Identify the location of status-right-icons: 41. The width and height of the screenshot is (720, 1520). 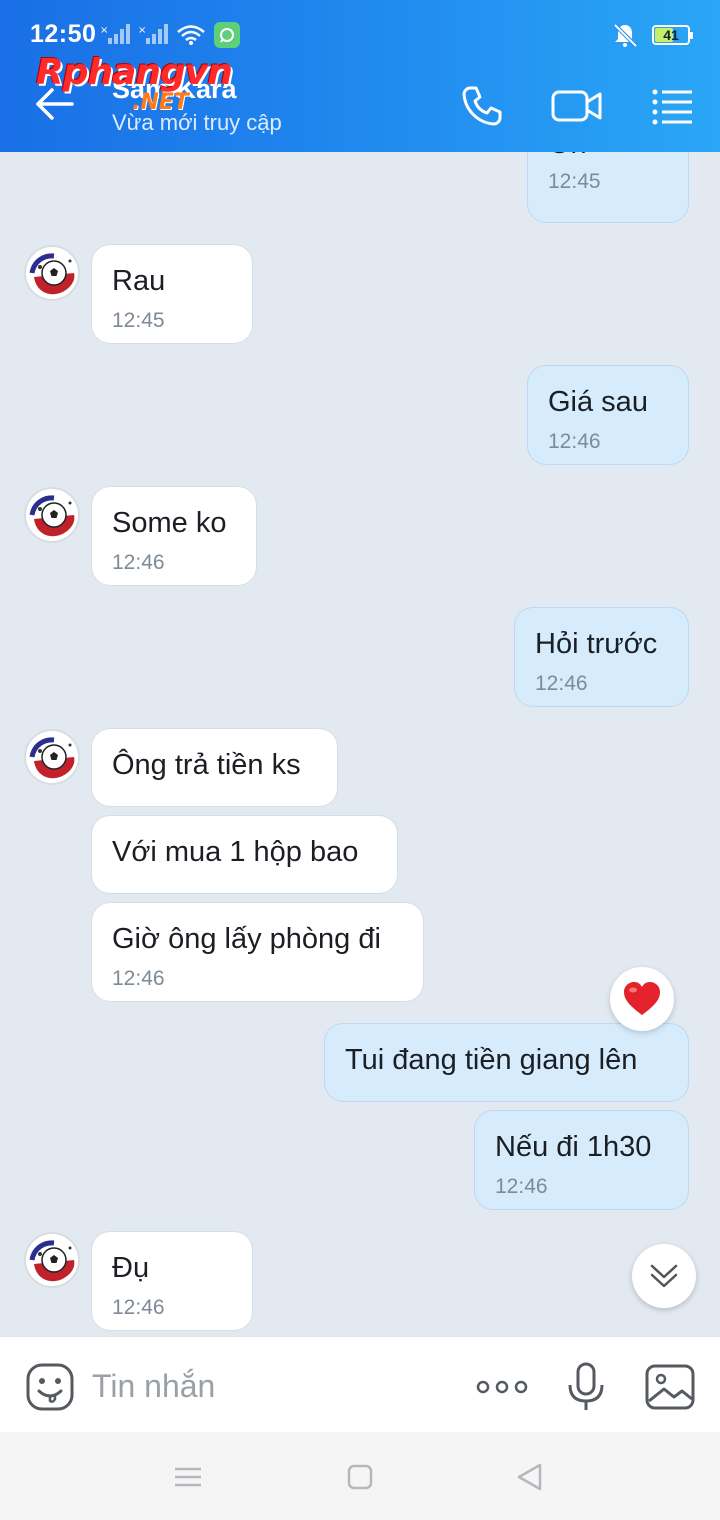
(652, 35).